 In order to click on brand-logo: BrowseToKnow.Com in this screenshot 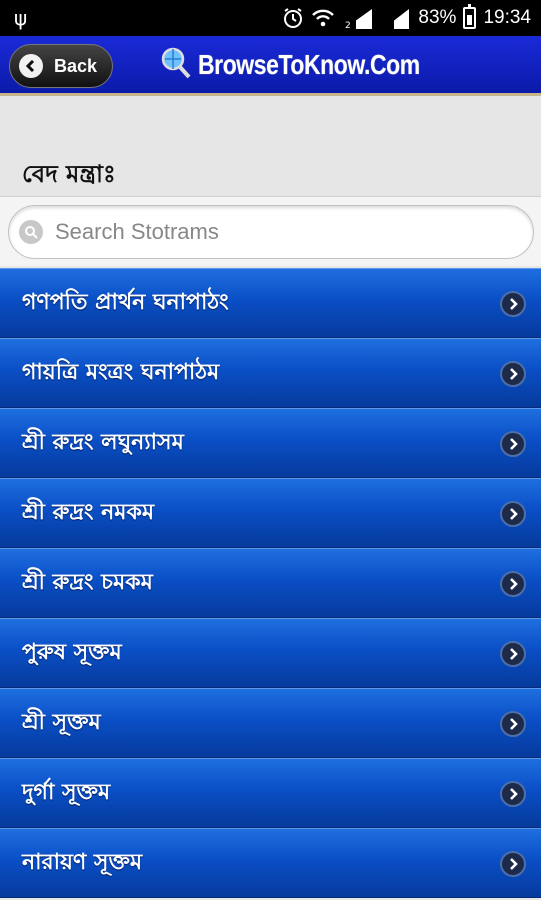, I will do `click(314, 65)`.